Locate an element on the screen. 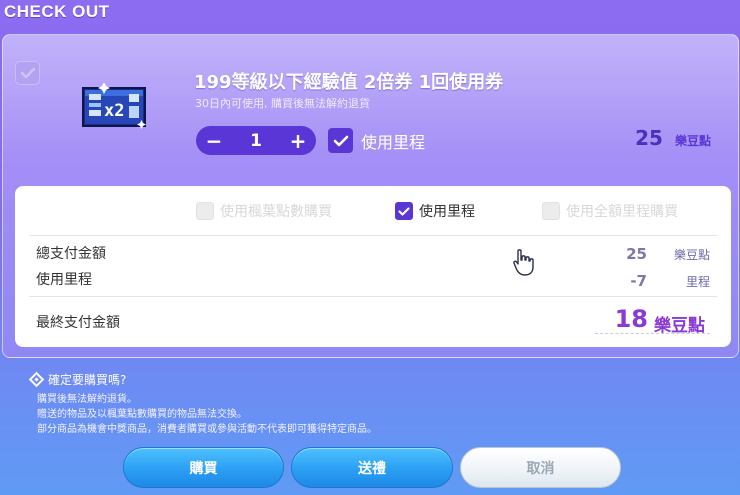 Image resolution: width=740 pixels, height=495 pixels. use-mileage-toggle: 使用里程 is located at coordinates (376, 140).